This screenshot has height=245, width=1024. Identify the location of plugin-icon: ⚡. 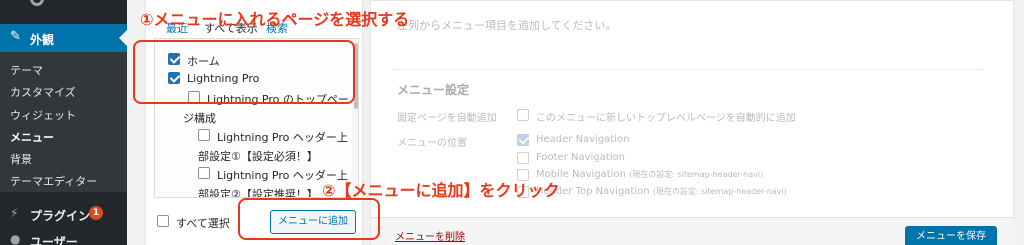
(14, 213).